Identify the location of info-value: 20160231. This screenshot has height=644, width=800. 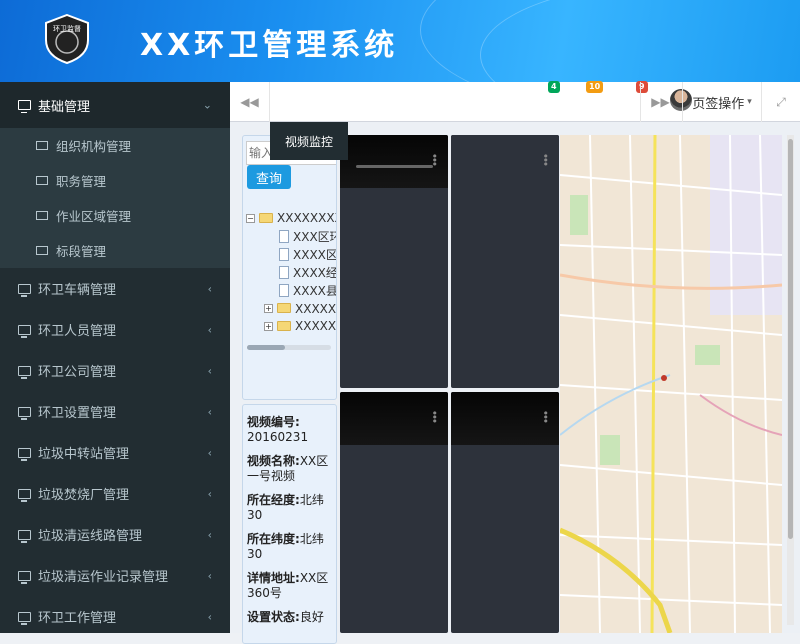
(278, 437).